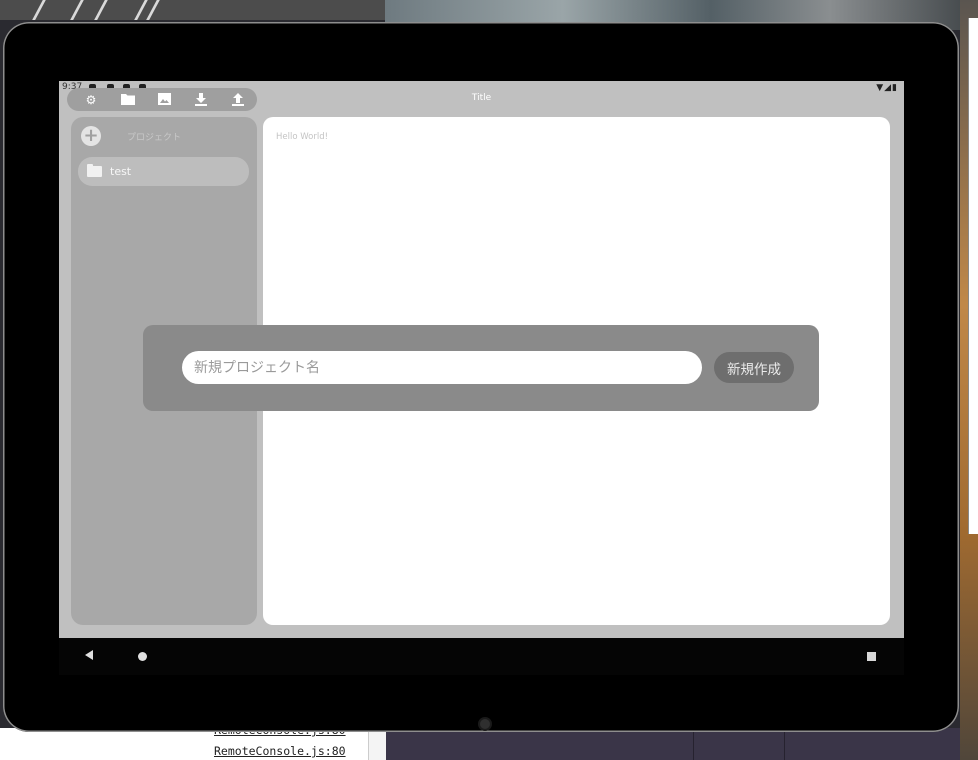 The width and height of the screenshot is (978, 760). What do you see at coordinates (887, 88) in the screenshot?
I see `signal-battery-icon: ▼◢▮` at bounding box center [887, 88].